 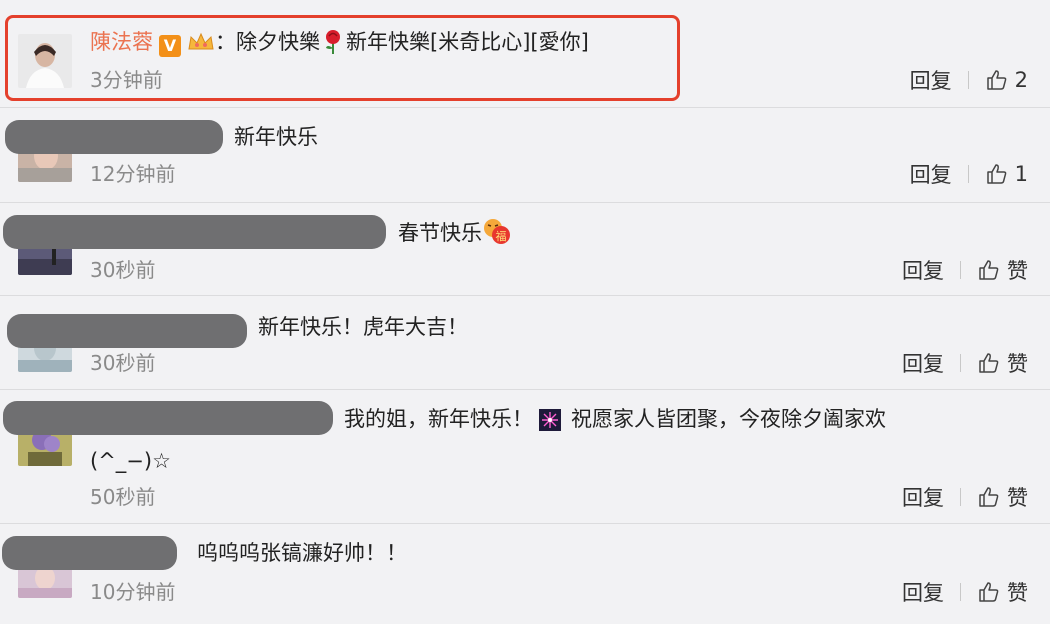 I want to click on like-button: 1, so click(x=1006, y=174).